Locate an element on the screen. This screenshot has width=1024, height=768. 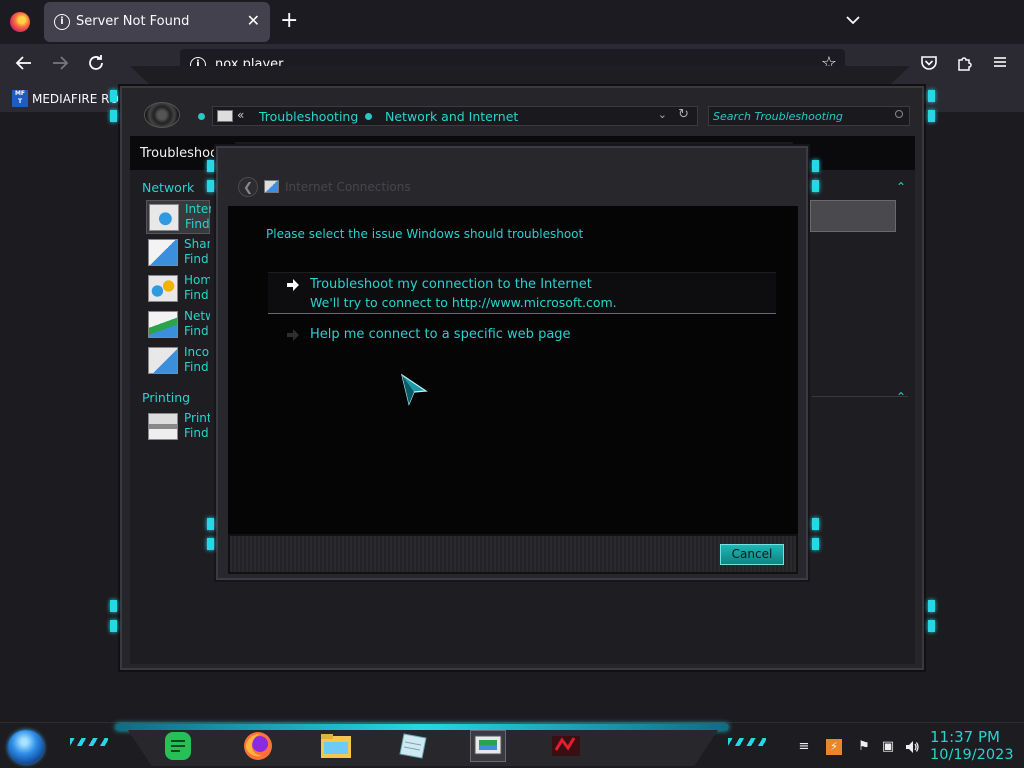
item-title: Incoming is located at coordinates (197, 352).